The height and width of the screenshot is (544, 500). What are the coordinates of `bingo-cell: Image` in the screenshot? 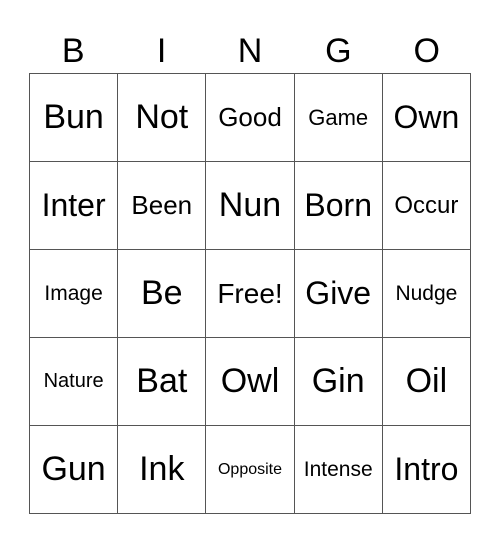 It's located at (74, 294).